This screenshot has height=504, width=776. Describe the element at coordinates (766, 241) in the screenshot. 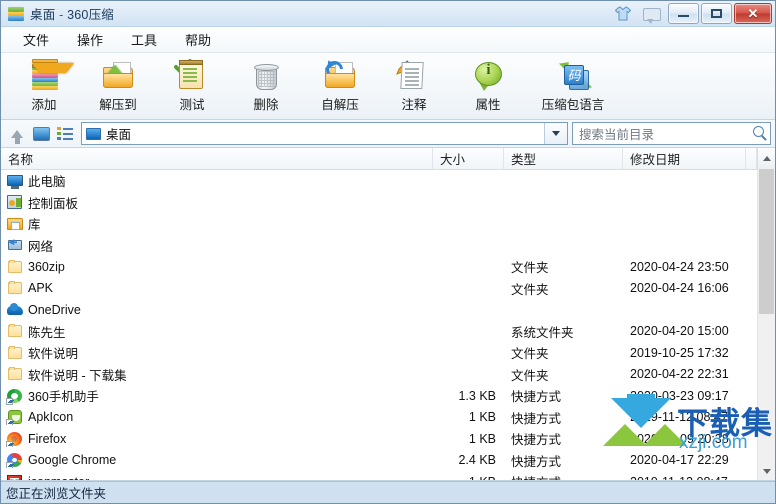

I see `scrollbar-thumb` at that location.